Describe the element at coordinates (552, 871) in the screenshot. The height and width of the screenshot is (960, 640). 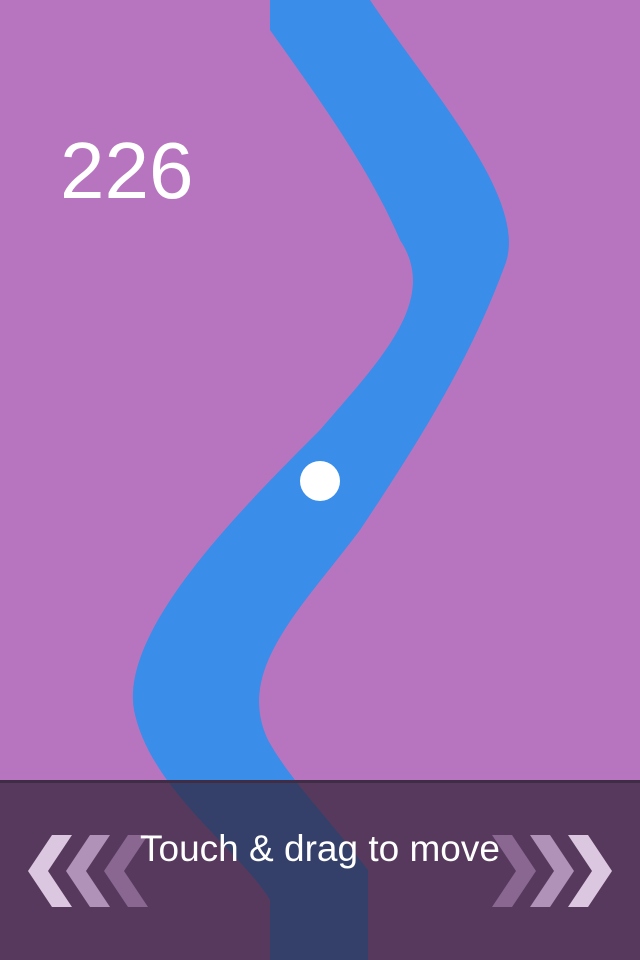
I see `chevrons-right-icon` at that location.